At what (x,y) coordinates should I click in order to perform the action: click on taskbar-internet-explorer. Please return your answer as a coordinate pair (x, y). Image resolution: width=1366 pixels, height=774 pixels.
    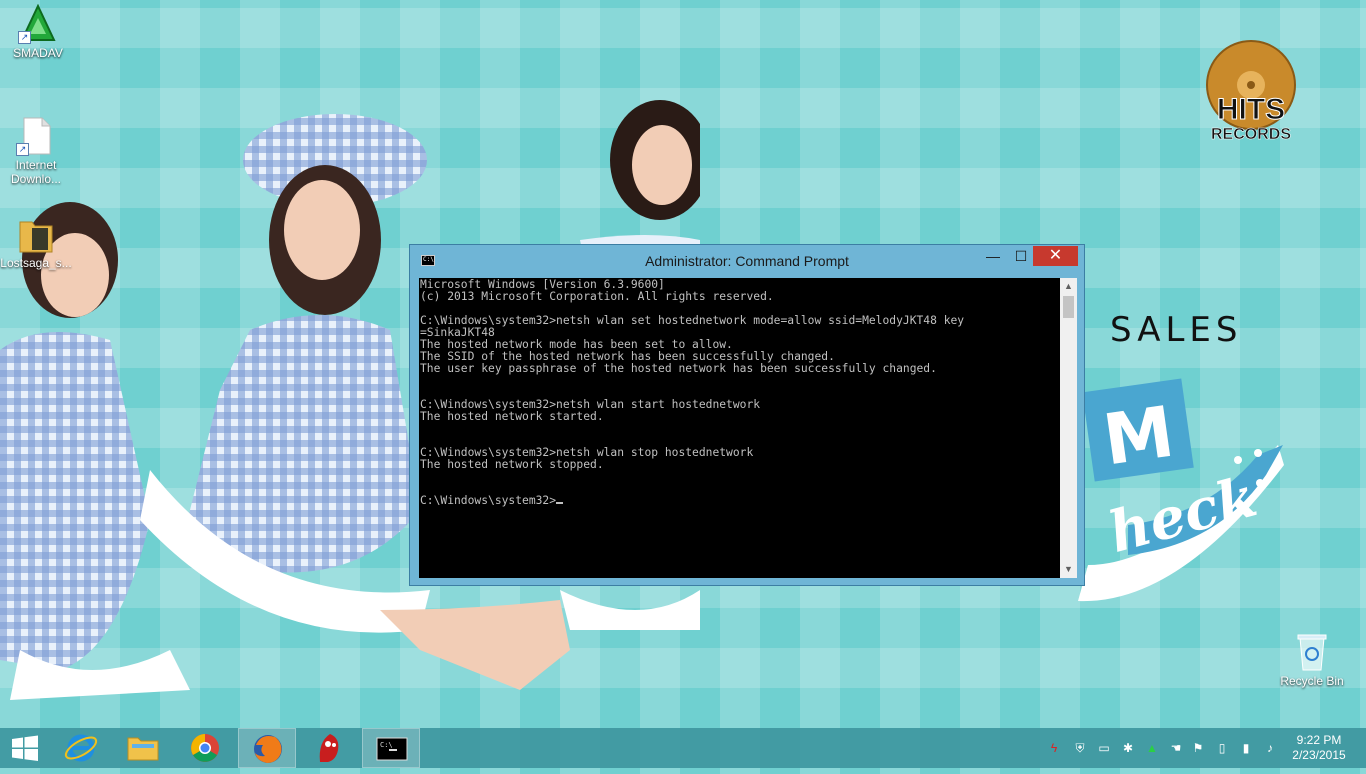
    Looking at the image, I should click on (81, 748).